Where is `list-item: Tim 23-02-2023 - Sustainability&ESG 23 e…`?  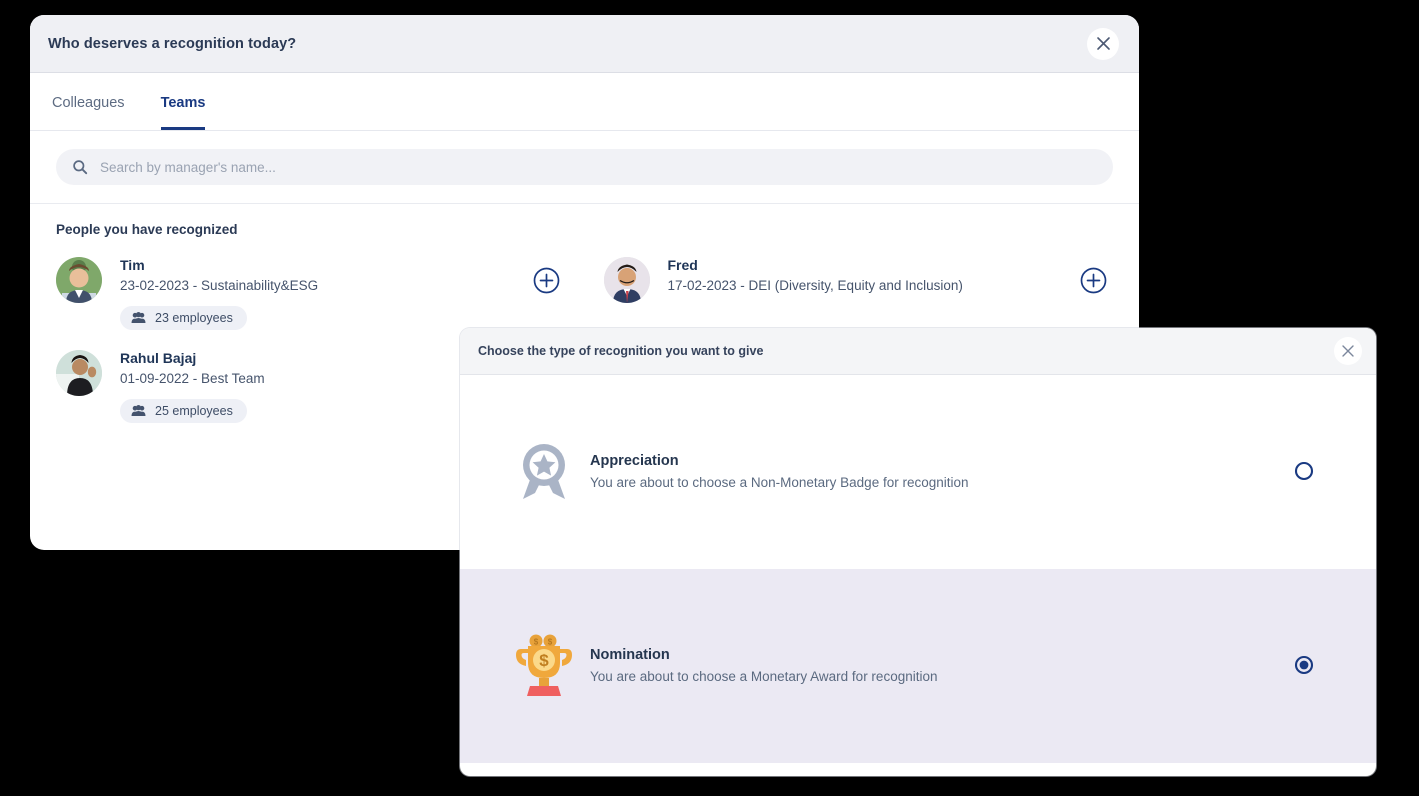 list-item: Tim 23-02-2023 - Sustainability&ESG 23 e… is located at coordinates (315, 289).